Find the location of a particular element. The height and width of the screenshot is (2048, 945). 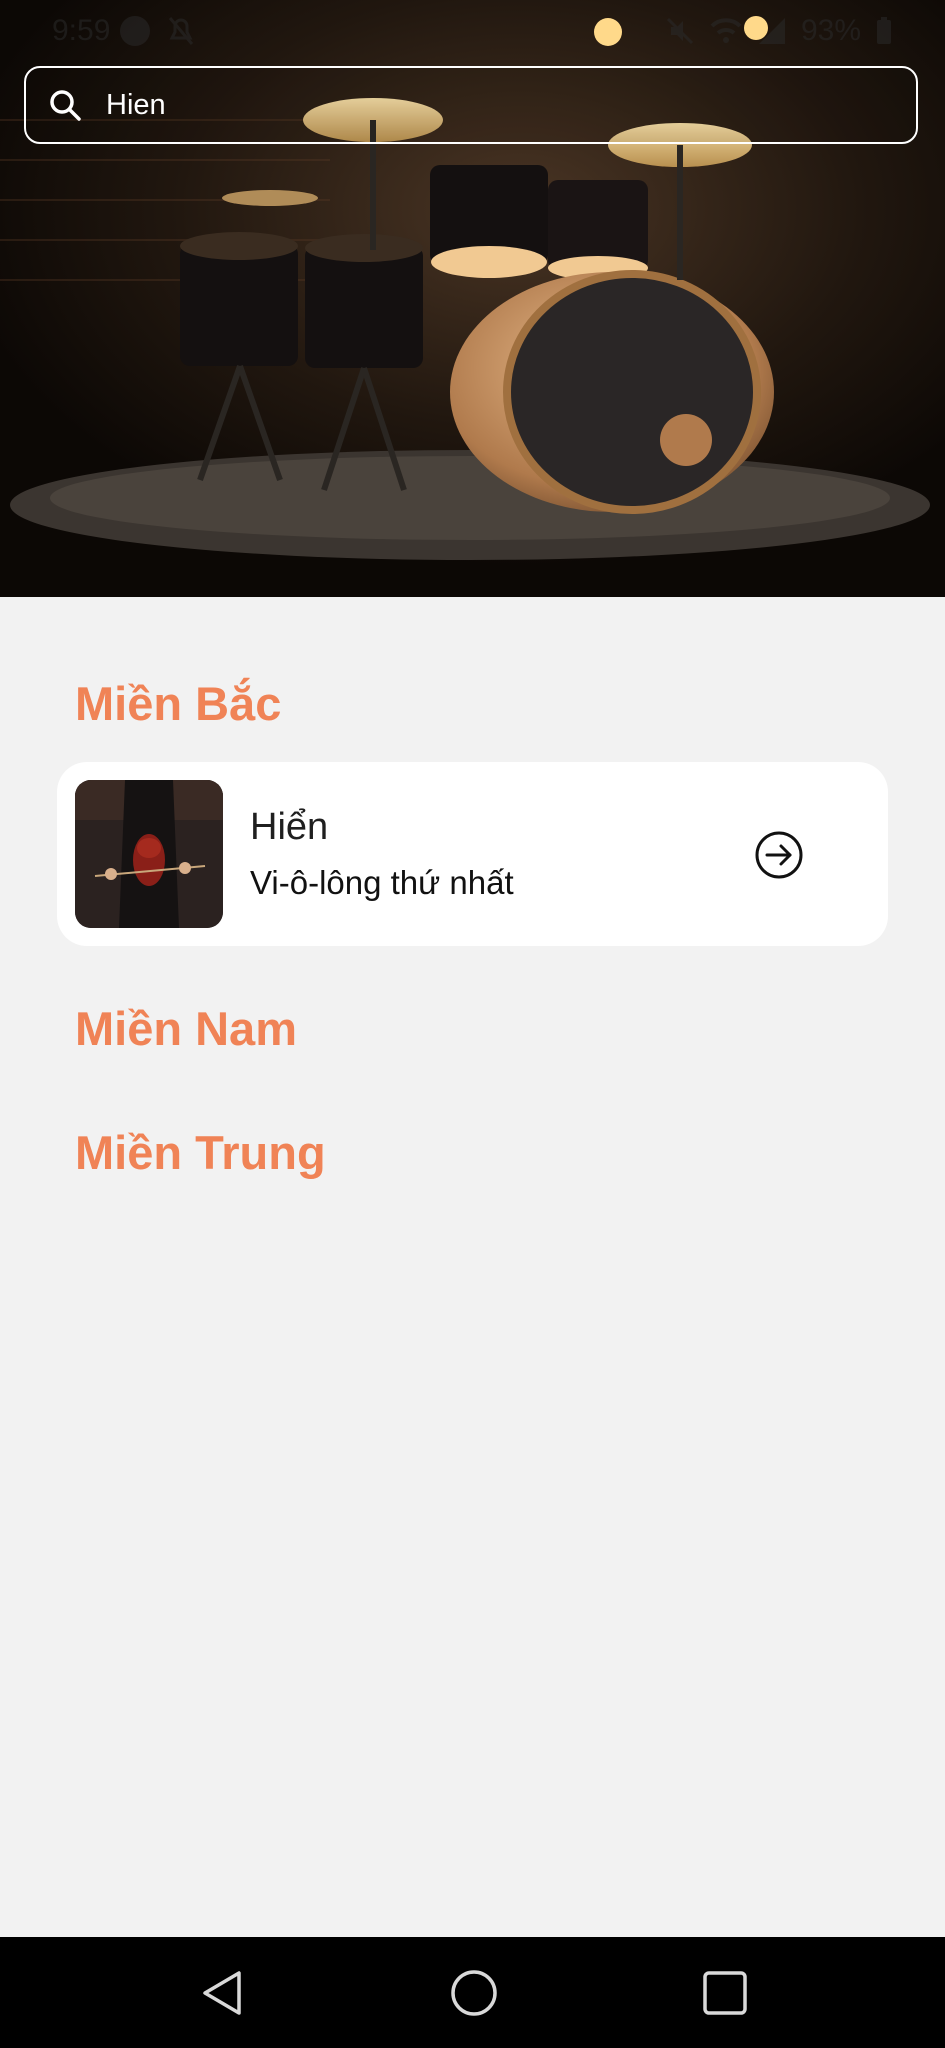

result-subtitle: Vi-ô-lông thứ nhất is located at coordinates (382, 882).